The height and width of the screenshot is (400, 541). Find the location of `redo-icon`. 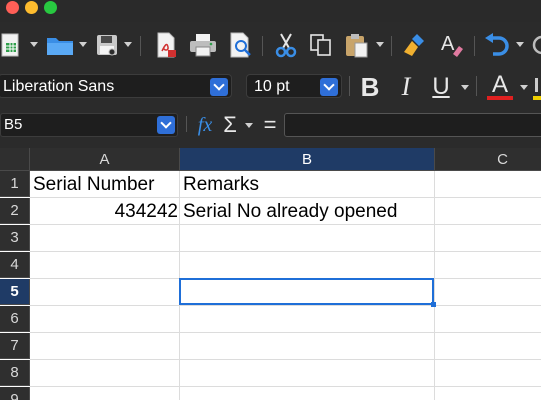

redo-icon is located at coordinates (536, 45).